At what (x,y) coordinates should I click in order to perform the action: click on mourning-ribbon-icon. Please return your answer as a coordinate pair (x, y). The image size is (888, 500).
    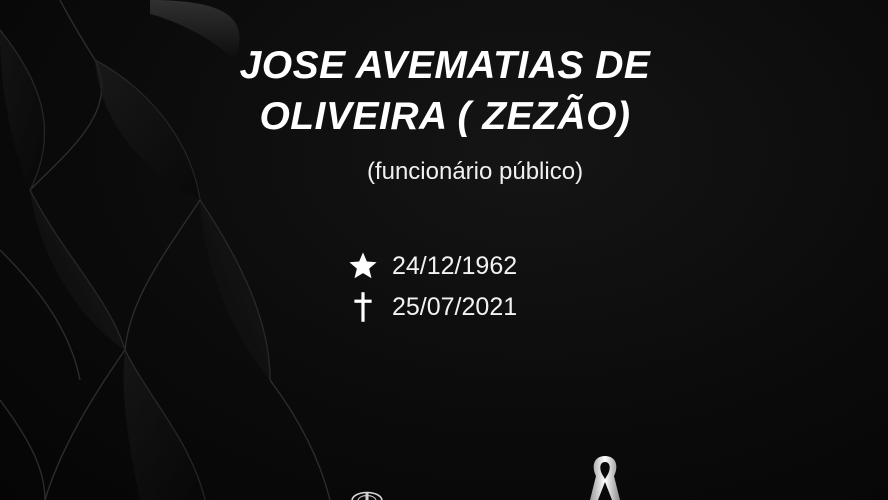
    Looking at the image, I should click on (605, 478).